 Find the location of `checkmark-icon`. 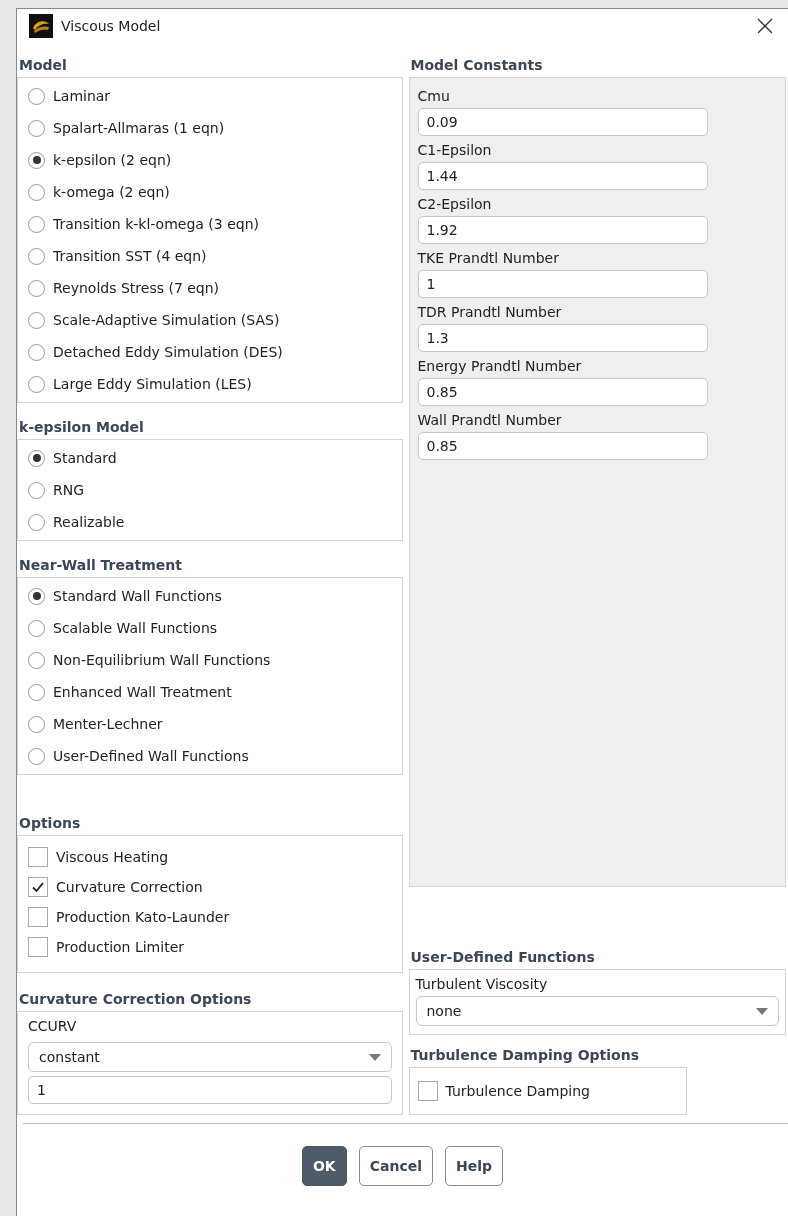

checkmark-icon is located at coordinates (38, 887).